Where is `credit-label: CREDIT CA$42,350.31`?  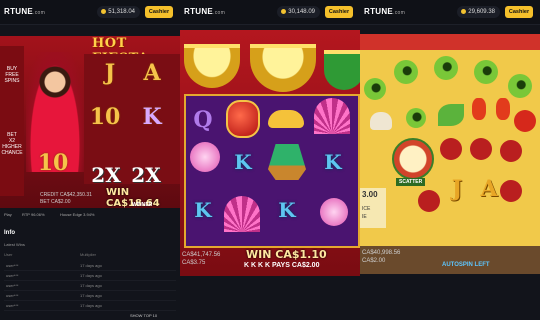
credit-label: CREDIT CA$42,350.31 is located at coordinates (66, 195).